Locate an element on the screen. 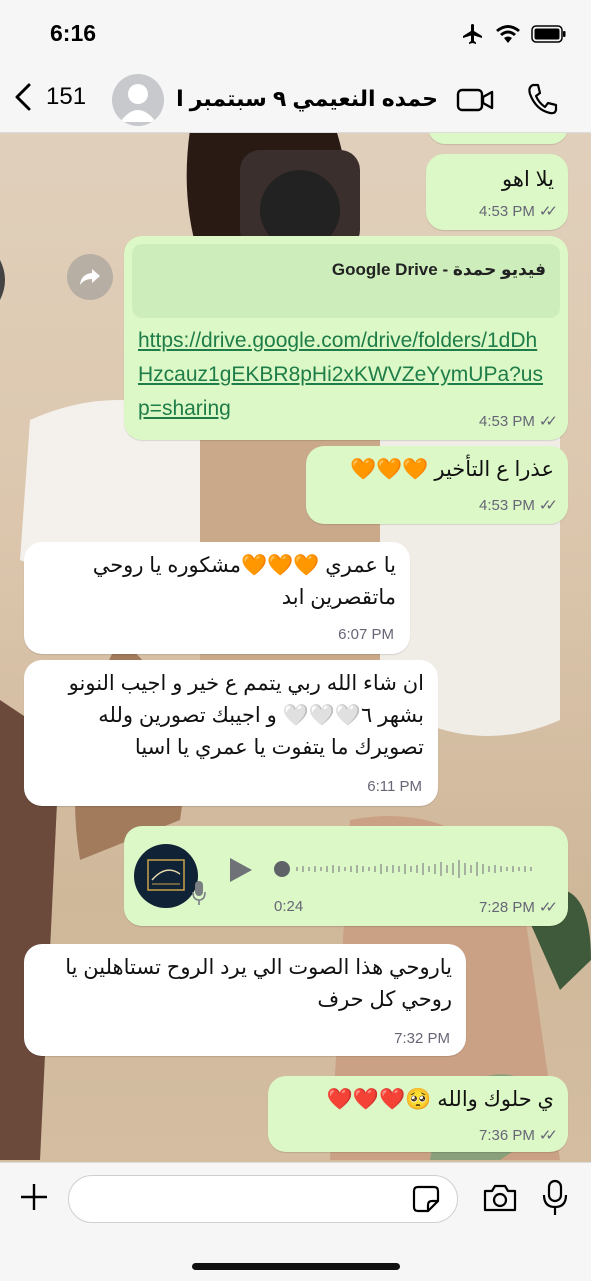  voice-sender-logo is located at coordinates (166, 876).